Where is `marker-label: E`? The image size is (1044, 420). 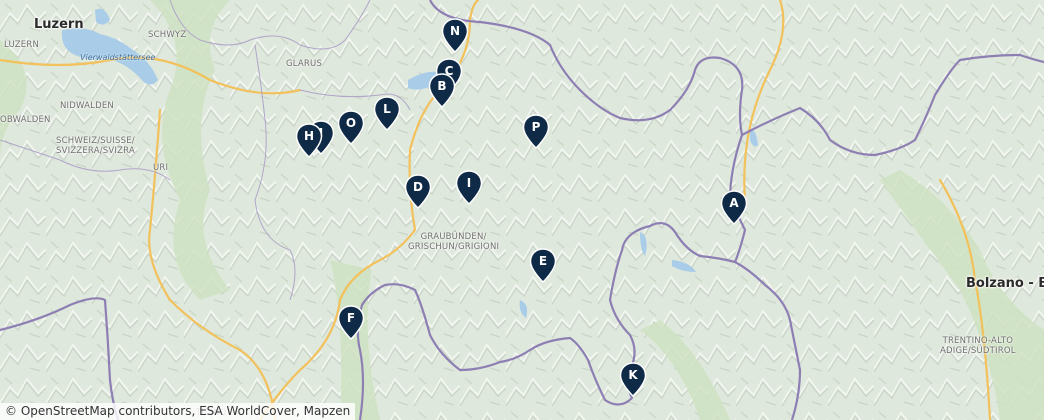 marker-label: E is located at coordinates (543, 261).